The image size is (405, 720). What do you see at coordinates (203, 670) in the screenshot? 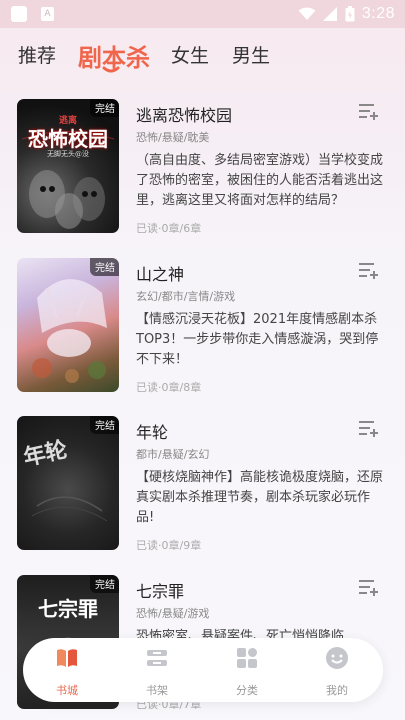
I see `bottom-nav: 书城 书架 分类 我的` at bounding box center [203, 670].